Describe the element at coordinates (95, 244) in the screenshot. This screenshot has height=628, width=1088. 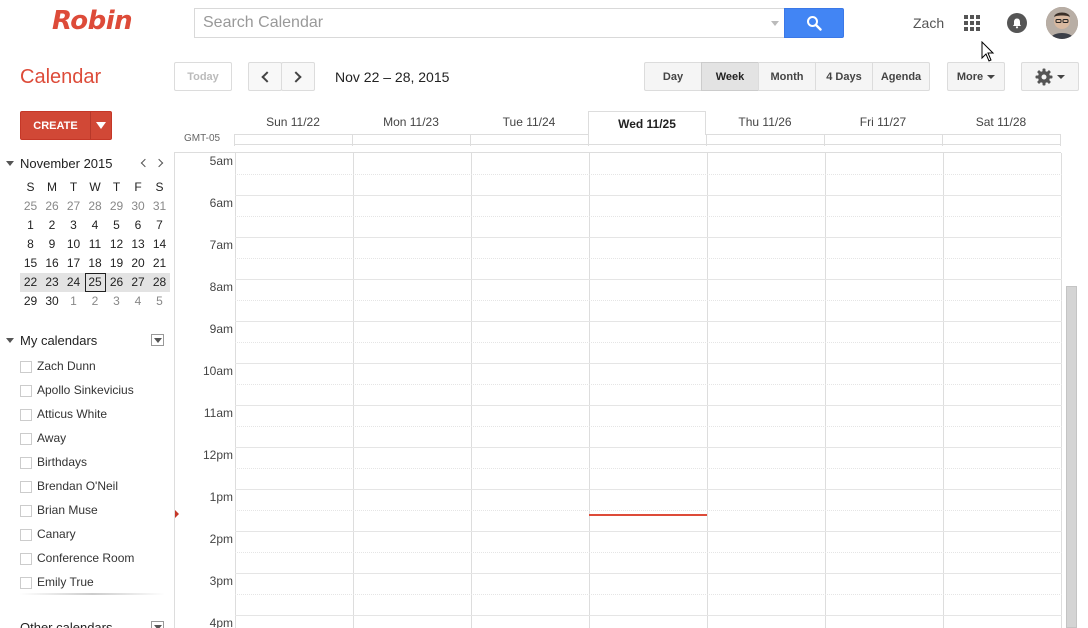
I see `mini-calendar-day: 11` at that location.